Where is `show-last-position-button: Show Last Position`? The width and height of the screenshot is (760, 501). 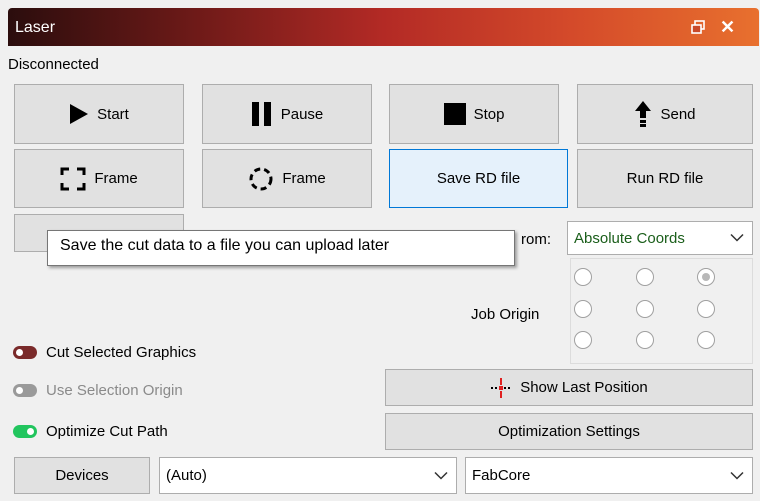 show-last-position-button: Show Last Position is located at coordinates (569, 387).